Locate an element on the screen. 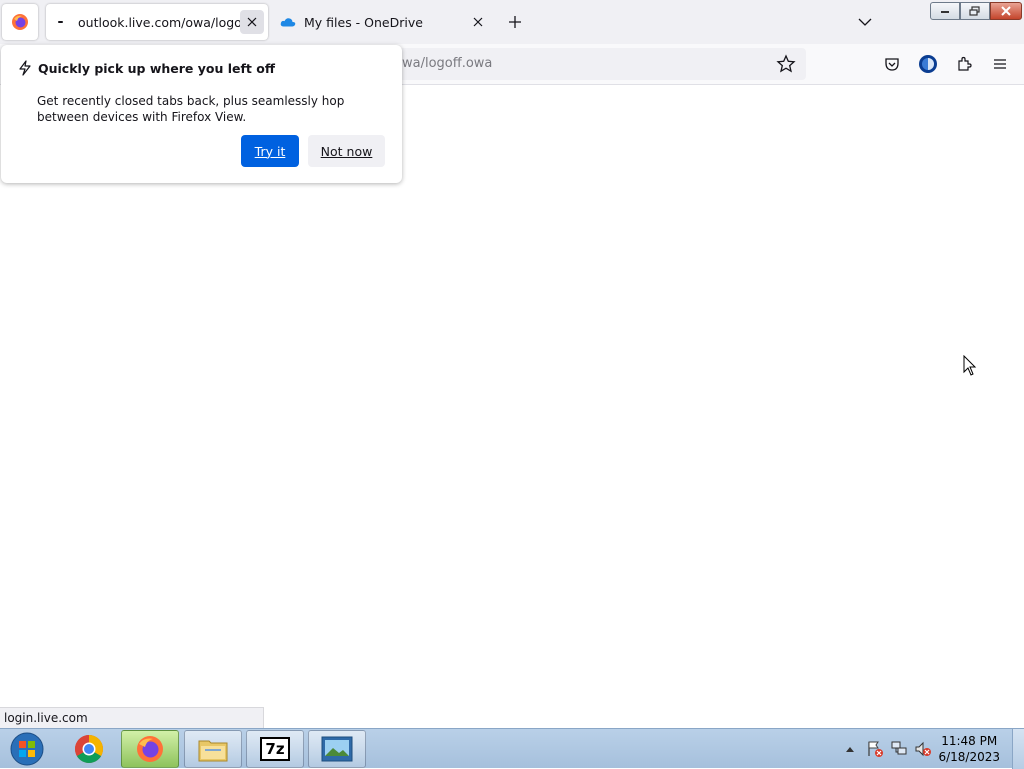 The width and height of the screenshot is (1024, 769). pocket-icon is located at coordinates (892, 64).